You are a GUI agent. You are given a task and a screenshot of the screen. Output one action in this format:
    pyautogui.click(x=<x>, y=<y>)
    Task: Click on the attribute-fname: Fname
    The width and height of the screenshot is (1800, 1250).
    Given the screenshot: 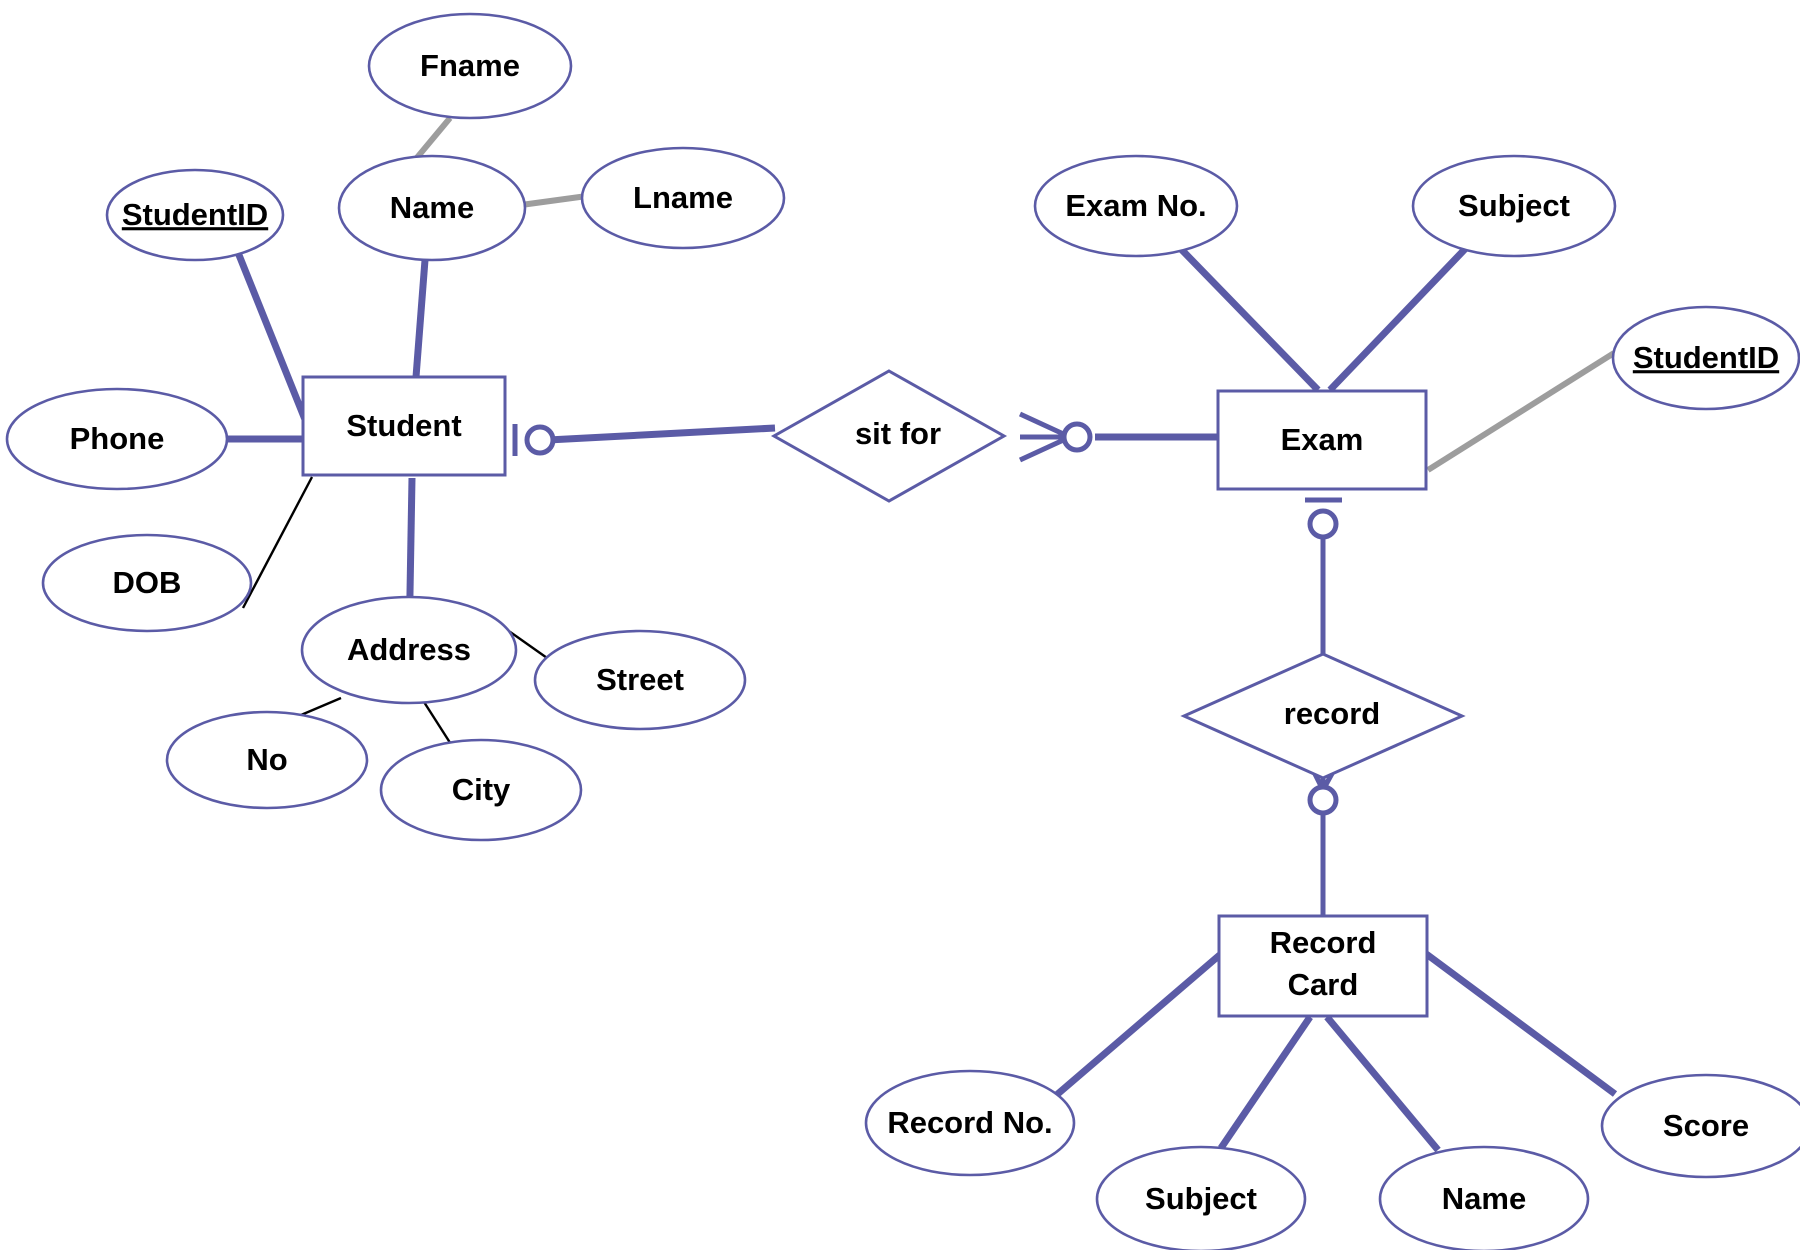 What is the action you would take?
    pyautogui.click(x=470, y=66)
    